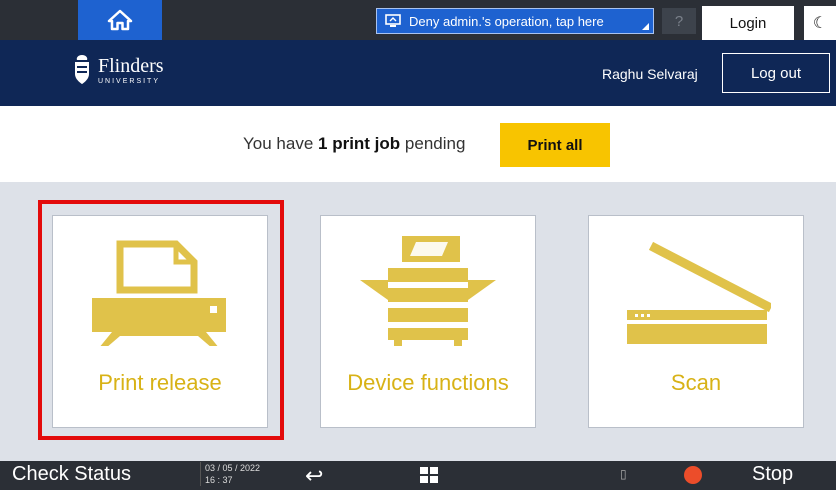 The height and width of the screenshot is (490, 836). What do you see at coordinates (506, 21) in the screenshot?
I see `deny-admin-operation-label: Deny admin.'s operation, tap here` at bounding box center [506, 21].